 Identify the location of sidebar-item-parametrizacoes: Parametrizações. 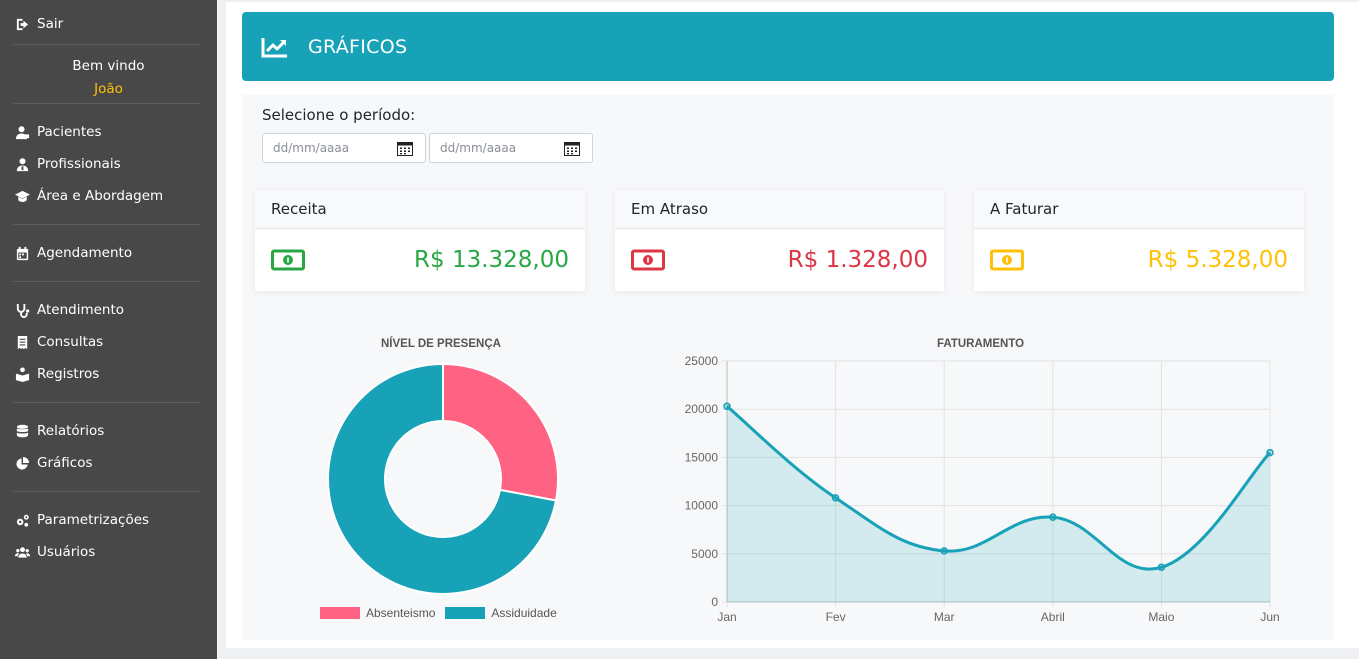
(81, 520).